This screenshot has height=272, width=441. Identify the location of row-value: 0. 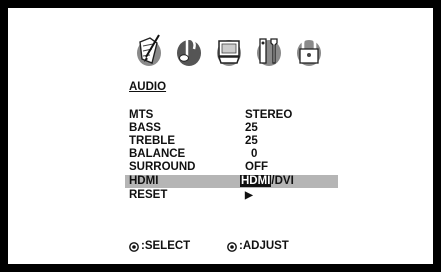
(254, 154).